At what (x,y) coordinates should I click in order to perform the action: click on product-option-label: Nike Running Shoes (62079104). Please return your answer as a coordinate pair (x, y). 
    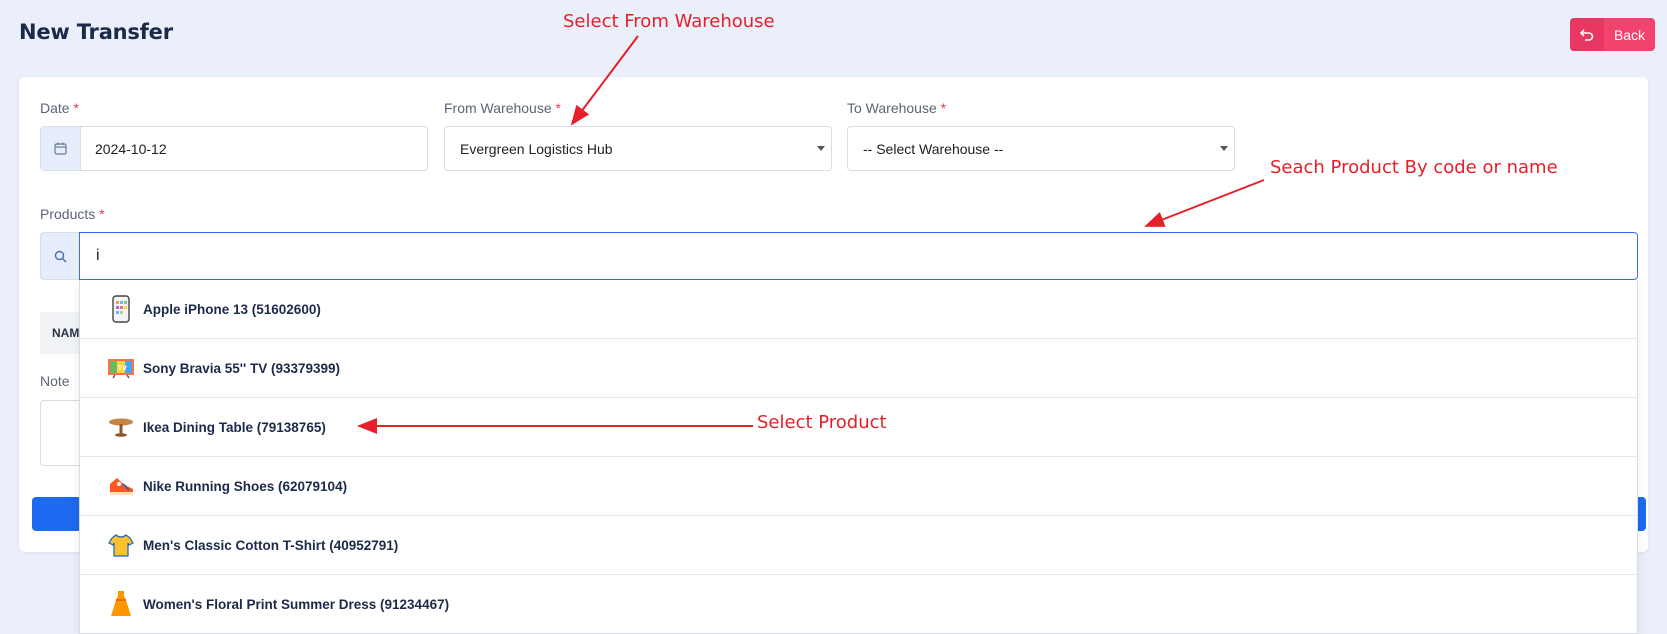
    Looking at the image, I should click on (245, 486).